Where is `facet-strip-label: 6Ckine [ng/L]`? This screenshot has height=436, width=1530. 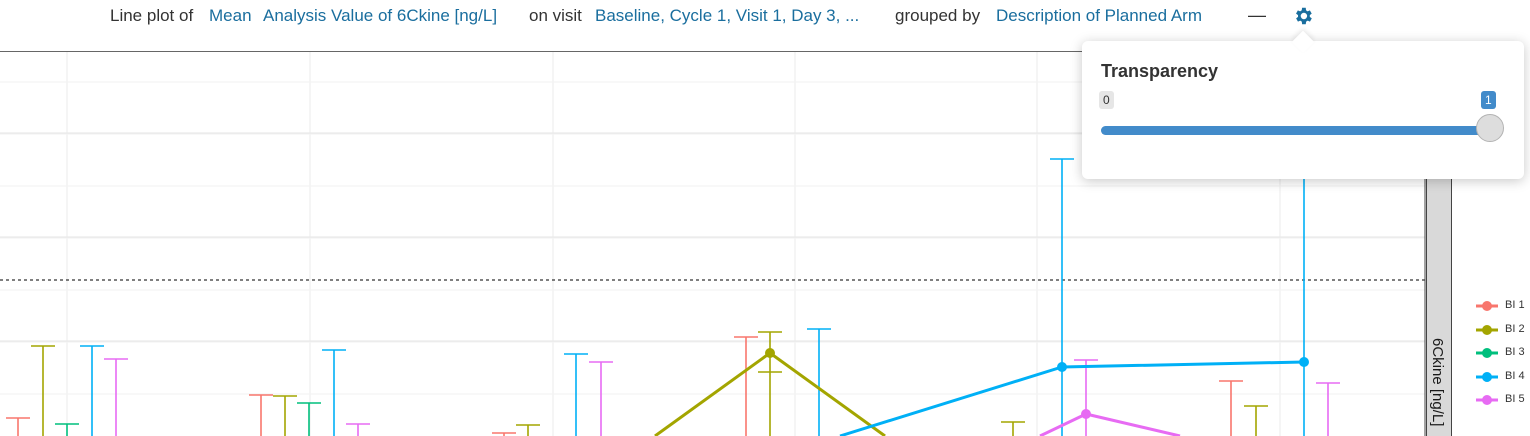 facet-strip-label: 6Ckine [ng/L] is located at coordinates (1437, 382).